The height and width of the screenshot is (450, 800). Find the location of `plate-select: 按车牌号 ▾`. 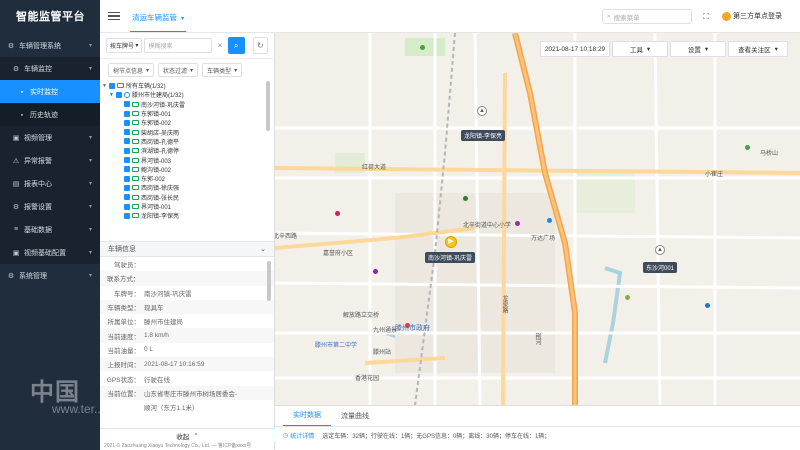

plate-select: 按车牌号 ▾ is located at coordinates (124, 45).